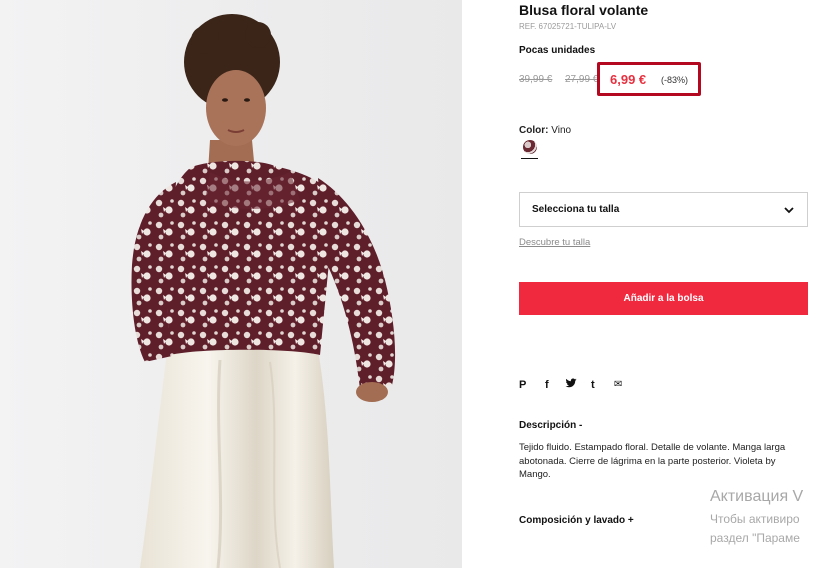 Image resolution: width=818 pixels, height=568 pixels. What do you see at coordinates (547, 385) in the screenshot?
I see `facebook-icon: f` at bounding box center [547, 385].